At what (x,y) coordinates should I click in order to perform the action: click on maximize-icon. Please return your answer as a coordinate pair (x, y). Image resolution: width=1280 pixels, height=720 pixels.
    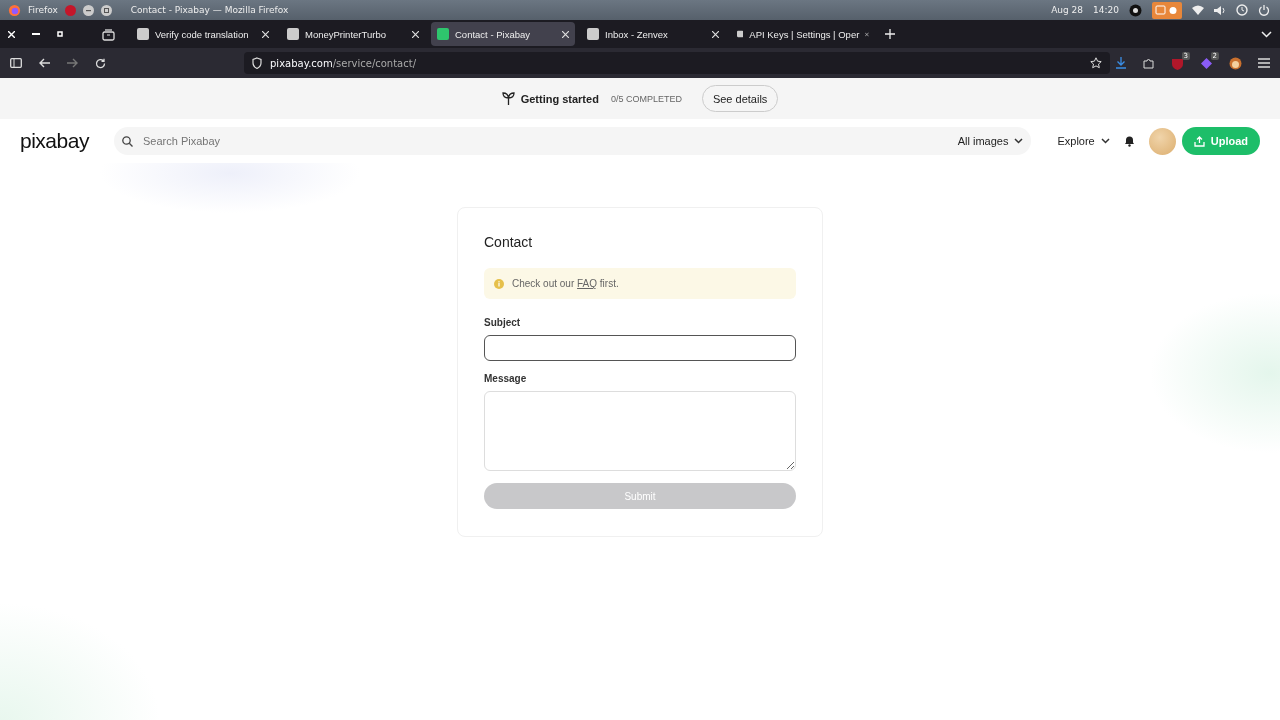
    Looking at the image, I should click on (60, 34).